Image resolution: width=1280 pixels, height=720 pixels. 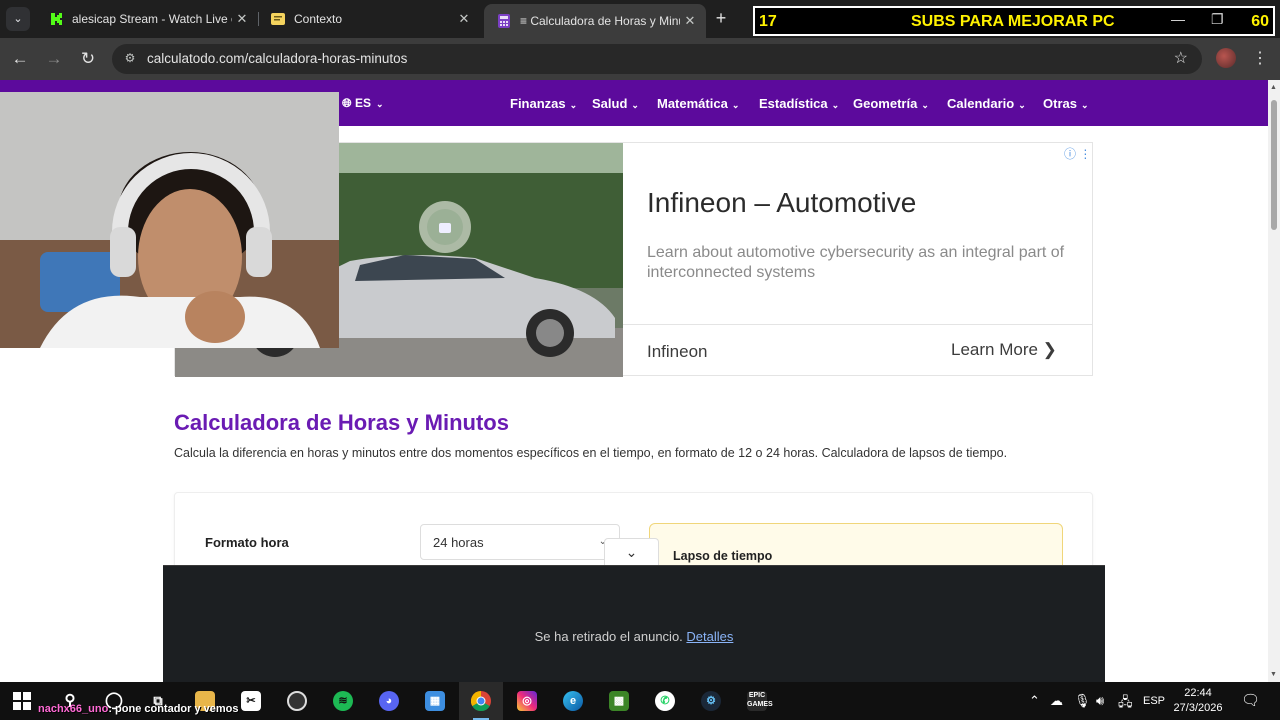 What do you see at coordinates (318, 19) in the screenshot?
I see `tab-title: Contexto` at bounding box center [318, 19].